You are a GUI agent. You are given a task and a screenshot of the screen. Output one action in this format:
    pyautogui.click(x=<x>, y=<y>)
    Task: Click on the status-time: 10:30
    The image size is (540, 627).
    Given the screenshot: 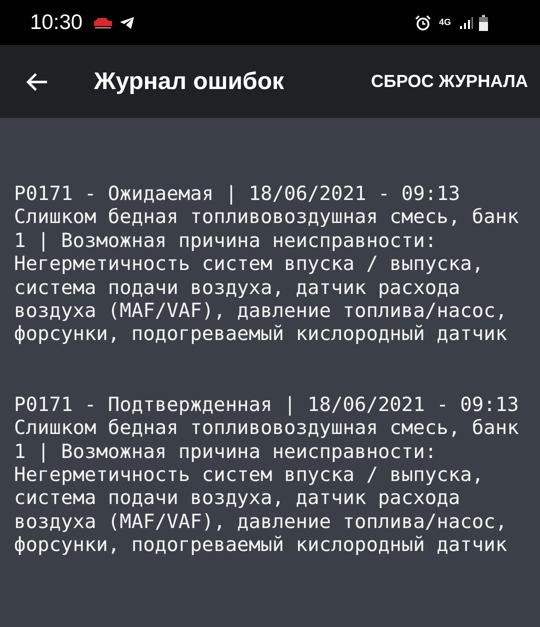 What is the action you would take?
    pyautogui.click(x=56, y=22)
    